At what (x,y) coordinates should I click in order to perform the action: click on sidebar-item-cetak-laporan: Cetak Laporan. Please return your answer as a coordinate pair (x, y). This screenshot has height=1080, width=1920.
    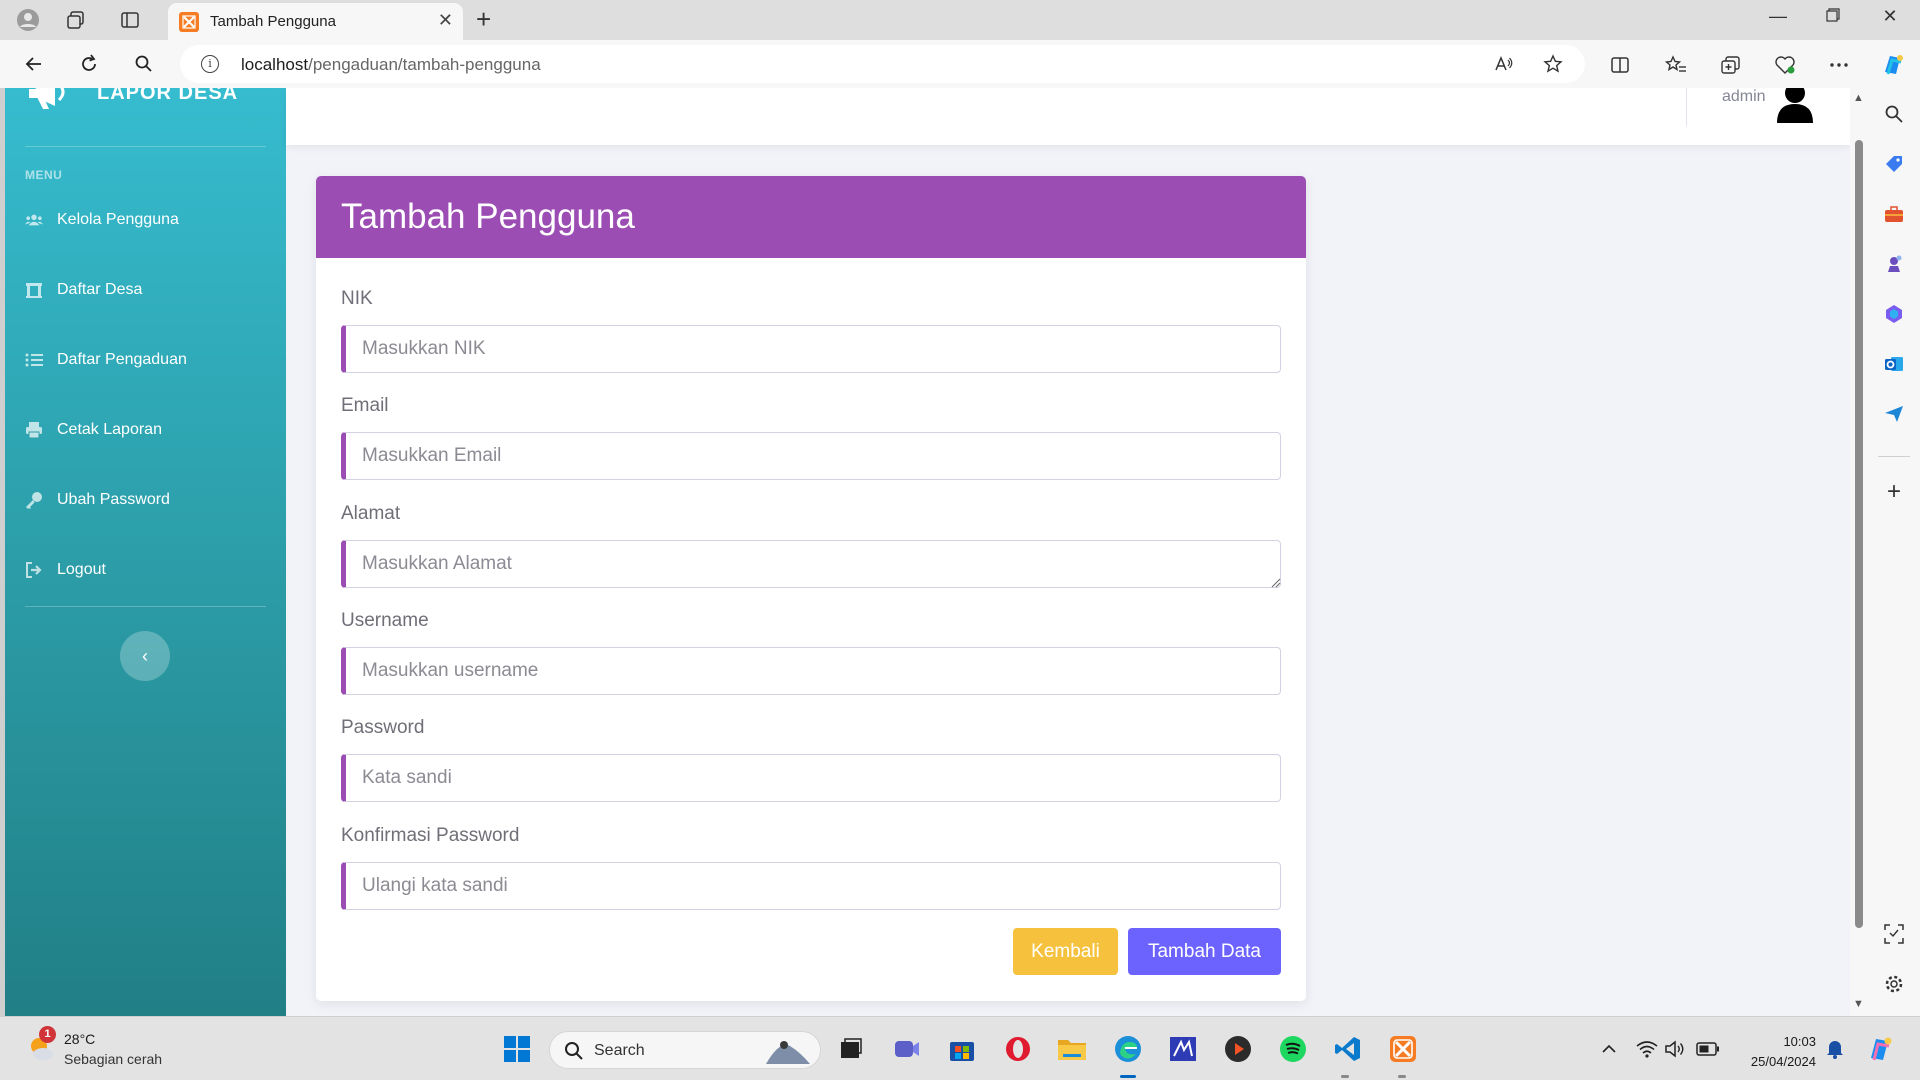
    Looking at the image, I should click on (93, 430).